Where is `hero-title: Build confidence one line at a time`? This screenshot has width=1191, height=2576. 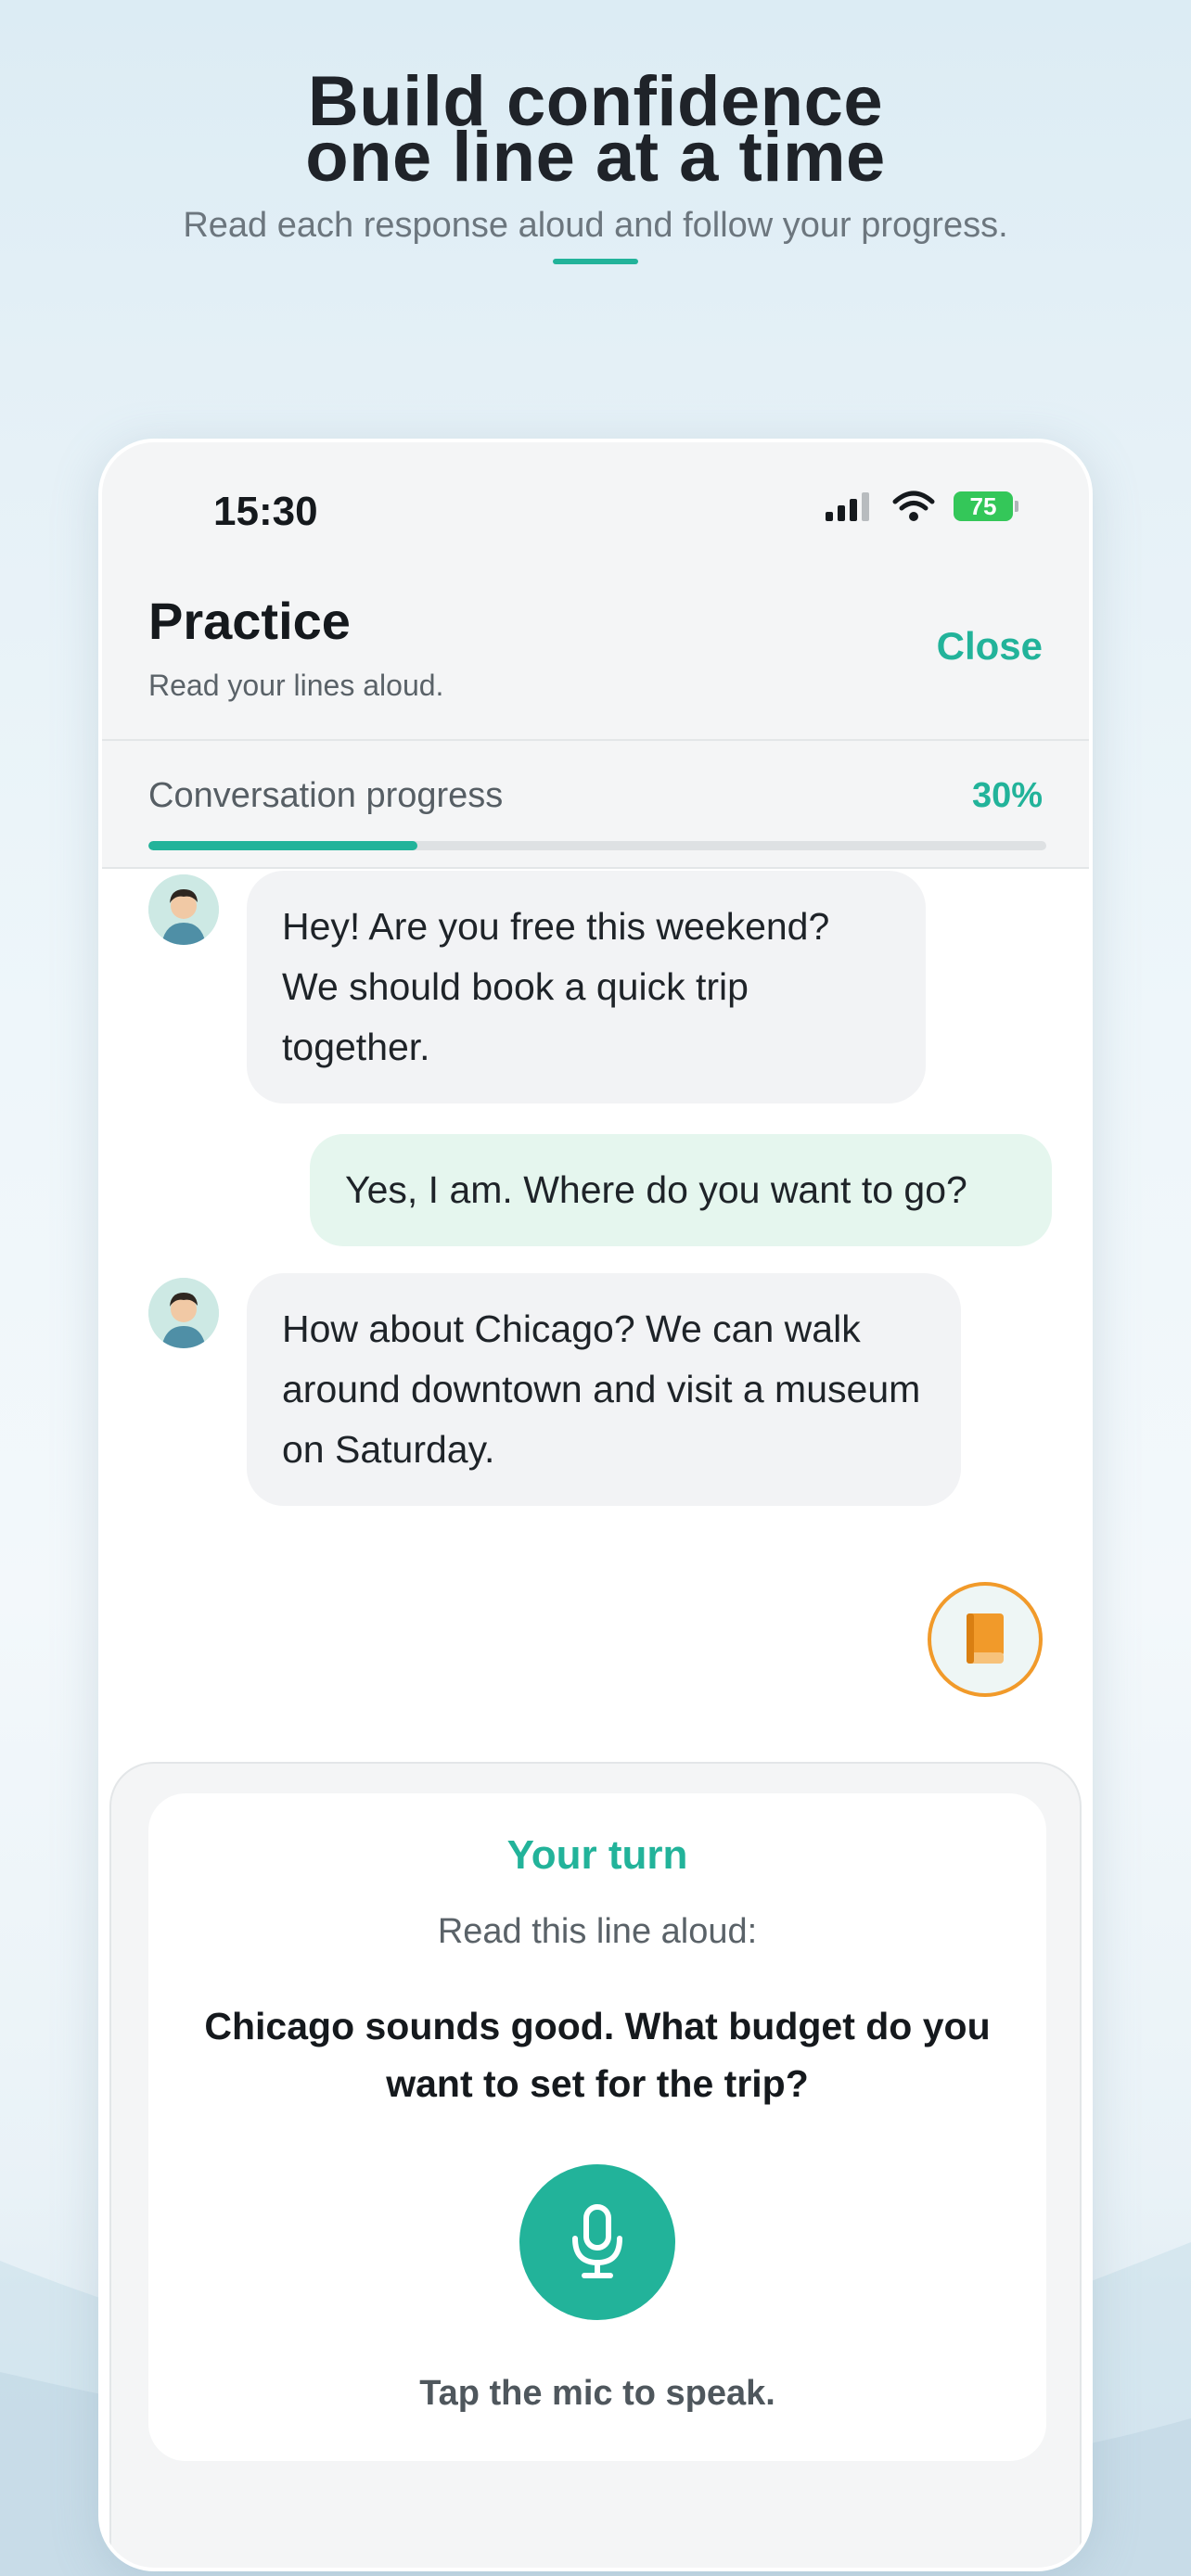
hero-title: Build confidence one line at a time is located at coordinates (595, 132).